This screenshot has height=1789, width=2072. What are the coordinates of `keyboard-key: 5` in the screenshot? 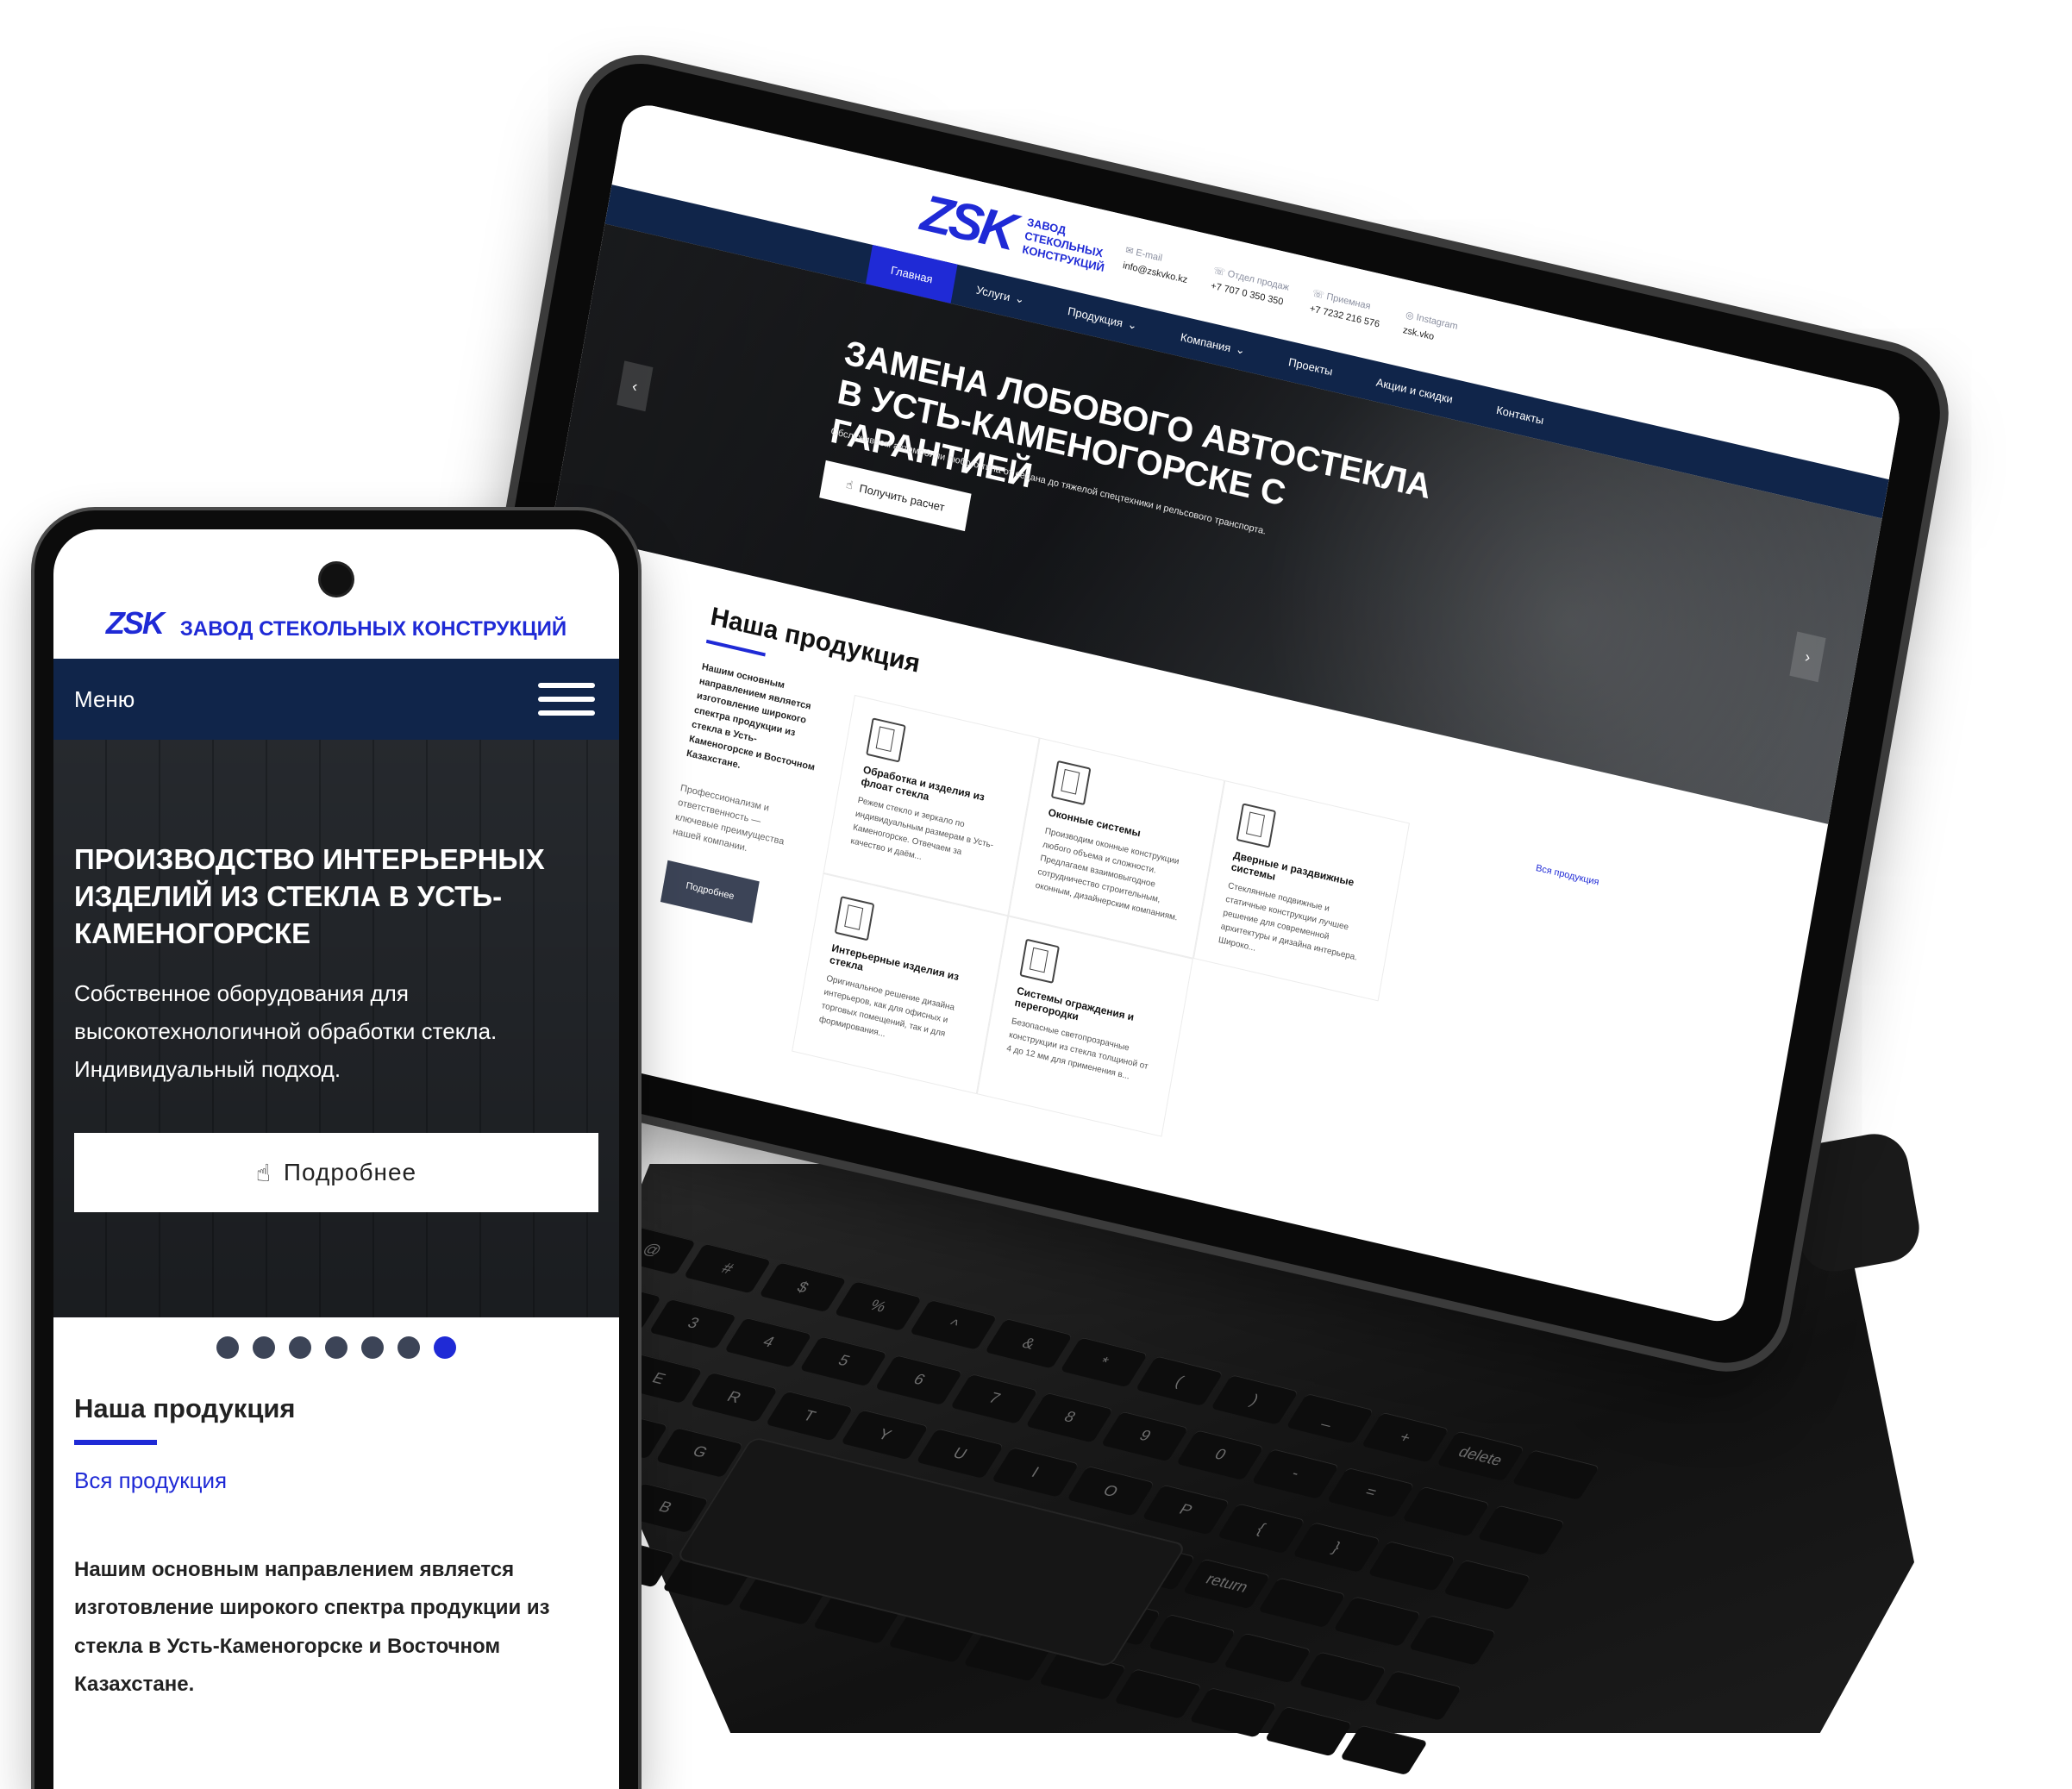 It's located at (843, 1360).